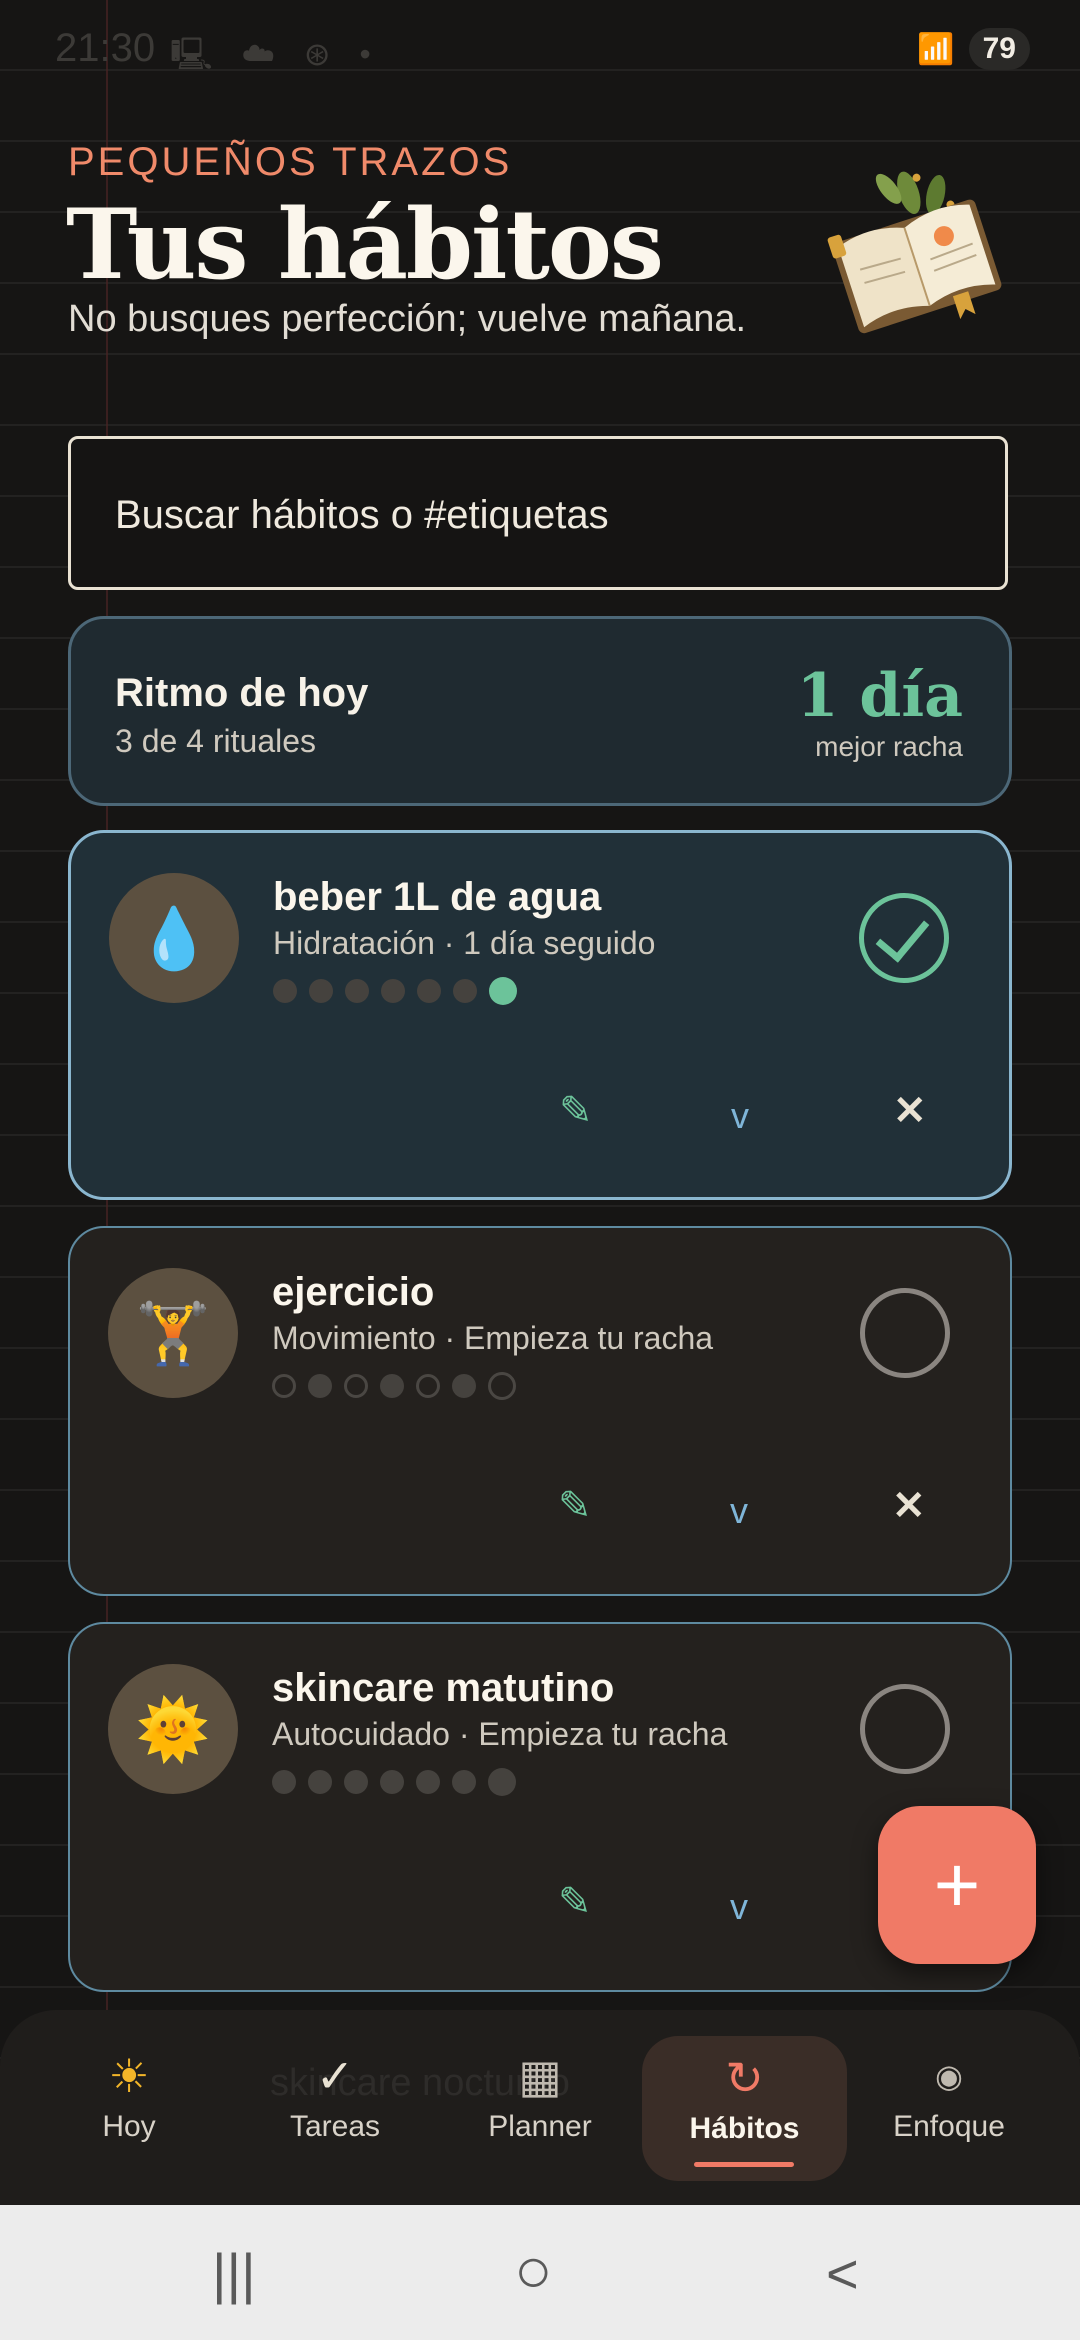 The height and width of the screenshot is (2340, 1080). Describe the element at coordinates (335, 2126) in the screenshot. I see `nav-label: Tareas` at that location.